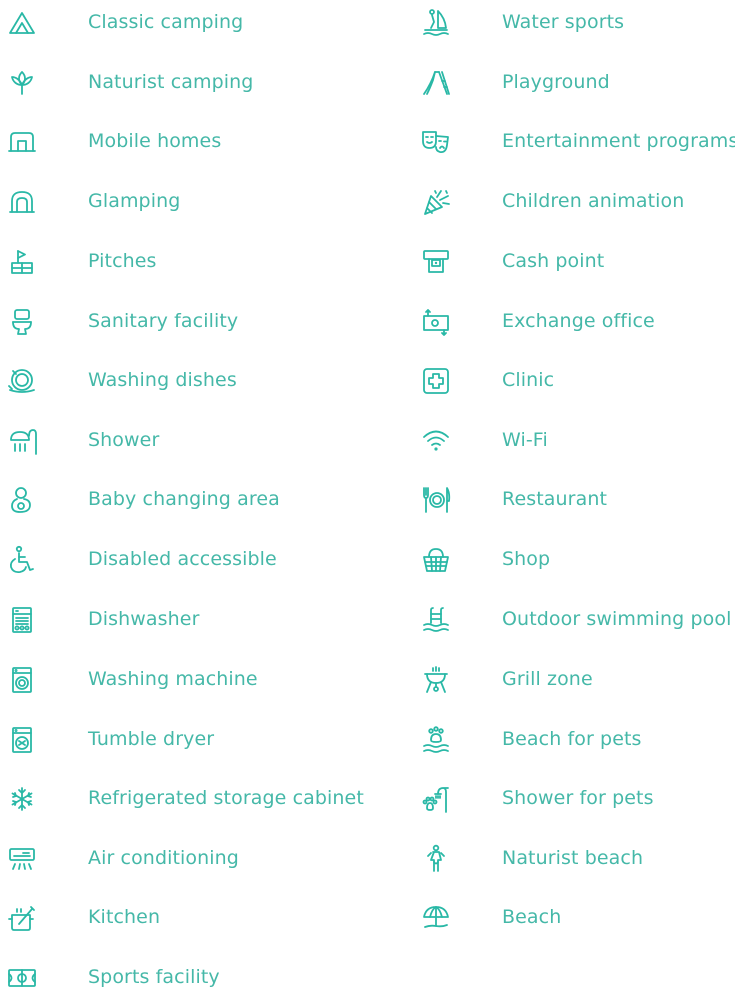 The width and height of the screenshot is (735, 998). I want to click on sports-field-icon, so click(22, 978).